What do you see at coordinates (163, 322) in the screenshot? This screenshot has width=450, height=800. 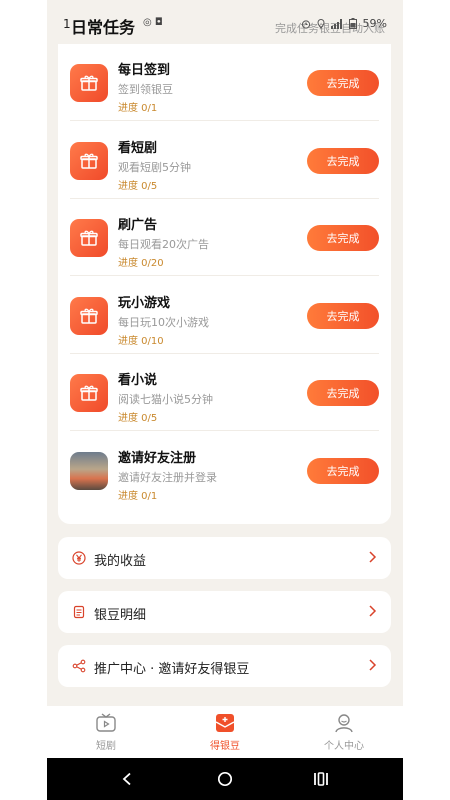 I see `task-description: 每日玩10次小游戏` at bounding box center [163, 322].